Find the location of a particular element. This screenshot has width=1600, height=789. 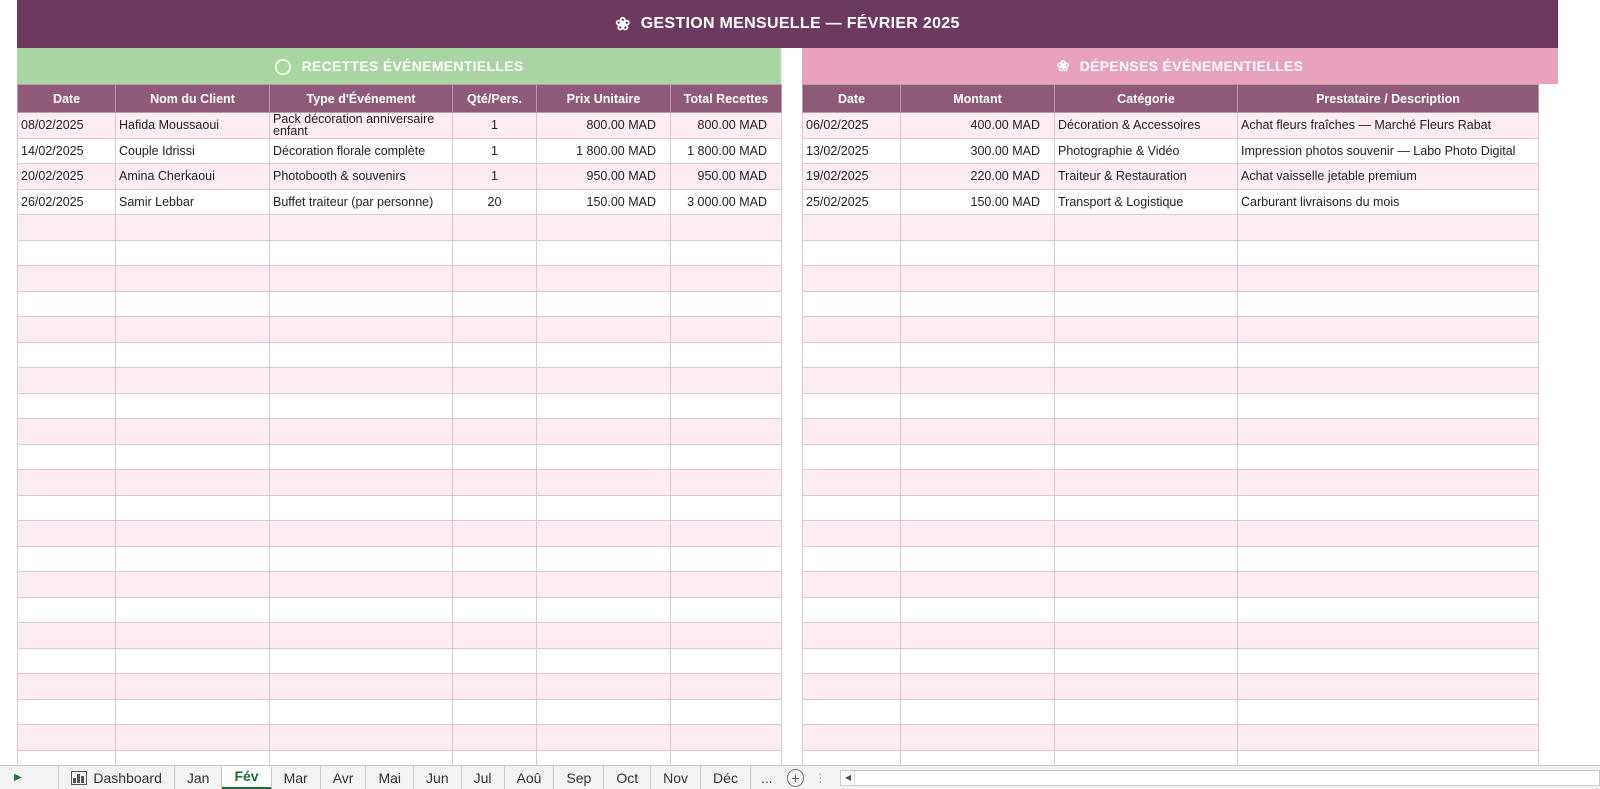

depenses-header-cell: Prestataire / Description is located at coordinates (1388, 98).